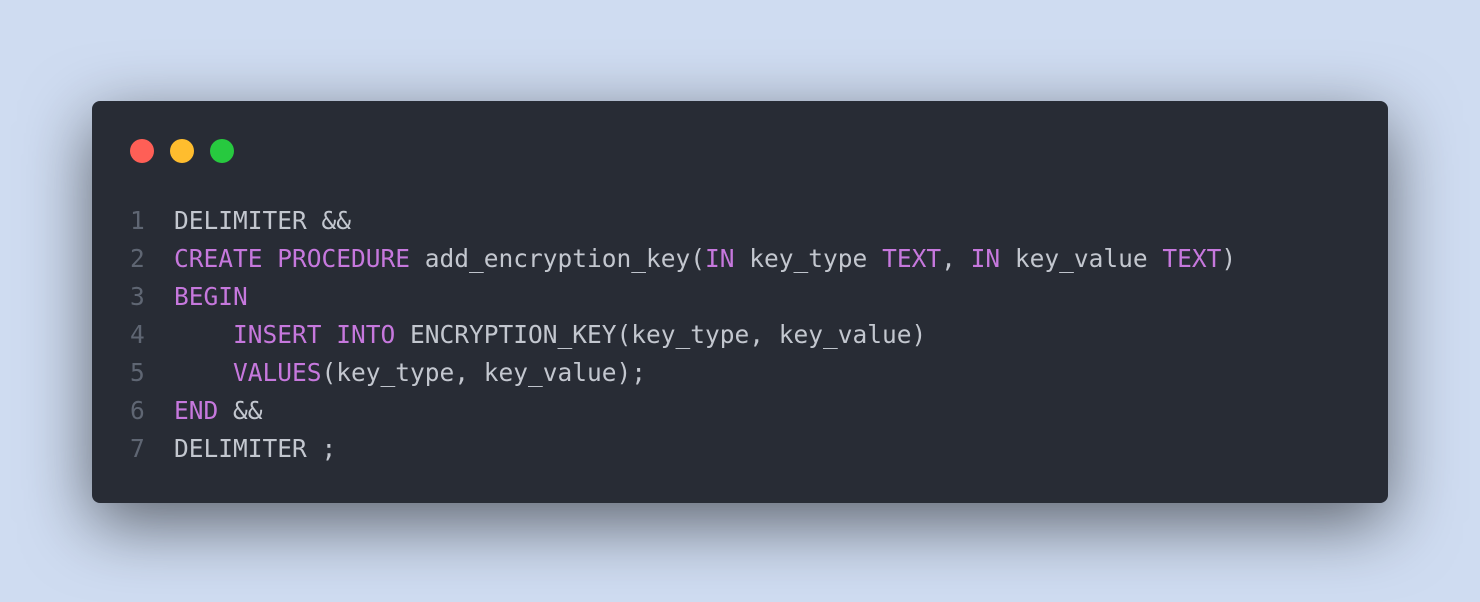 The width and height of the screenshot is (1480, 602). I want to click on code-token: DELIMITER ;, so click(255, 448).